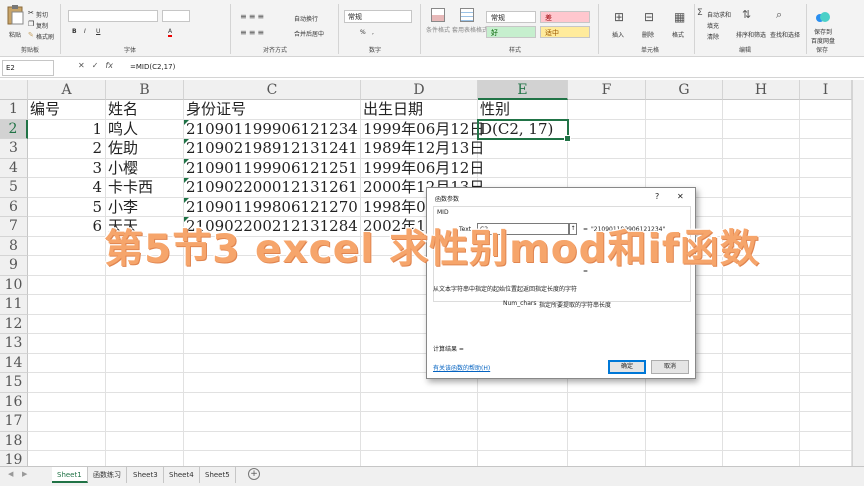 The image size is (864, 486). What do you see at coordinates (378, 16) in the screenshot?
I see `number-format-select: 常规` at bounding box center [378, 16].